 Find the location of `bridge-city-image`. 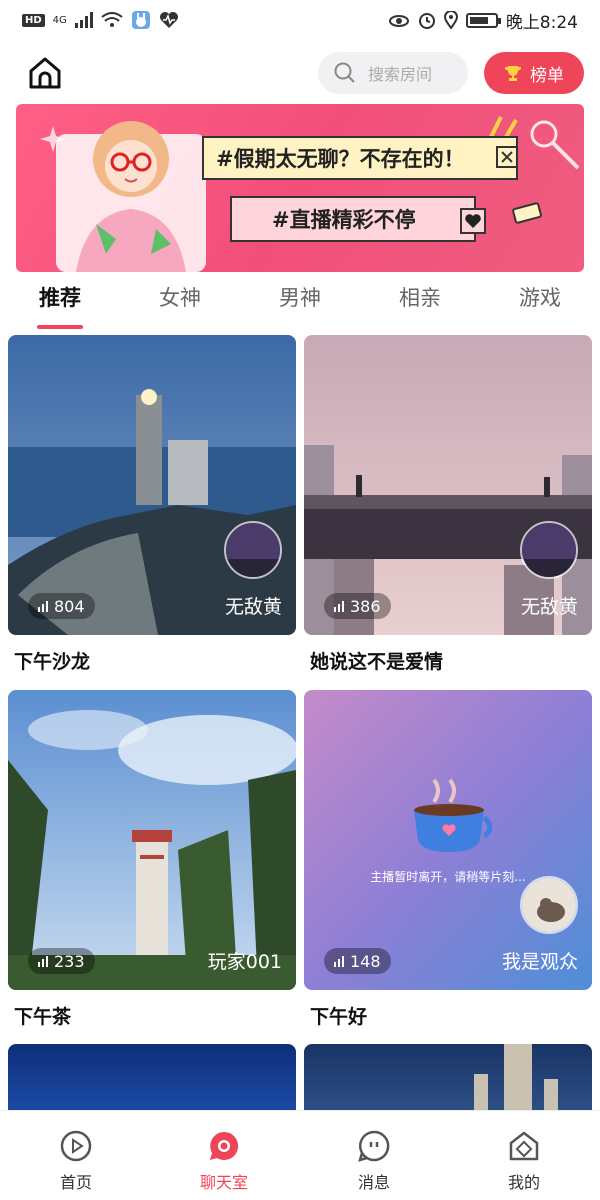

bridge-city-image is located at coordinates (448, 485).